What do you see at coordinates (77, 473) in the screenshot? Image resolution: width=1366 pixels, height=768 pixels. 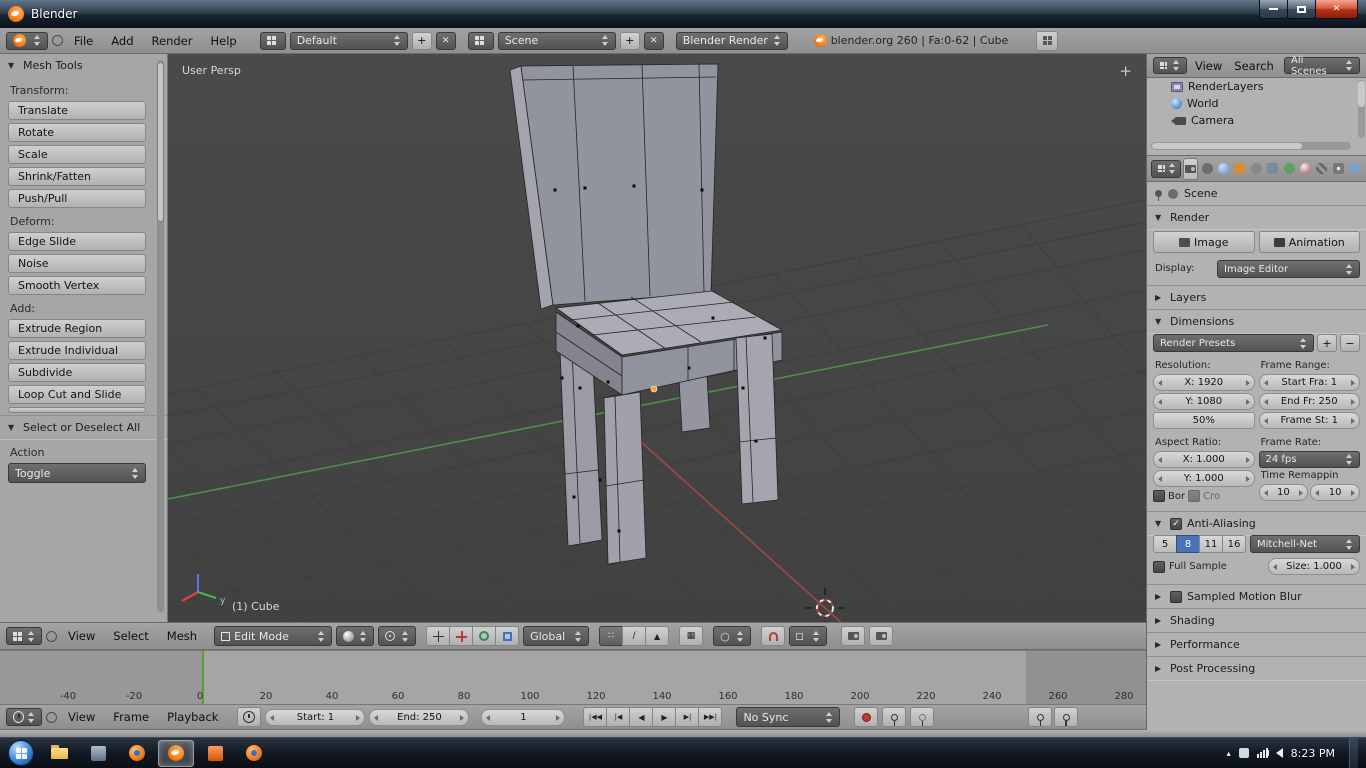 I see `action-dropdown: Toggle` at bounding box center [77, 473].